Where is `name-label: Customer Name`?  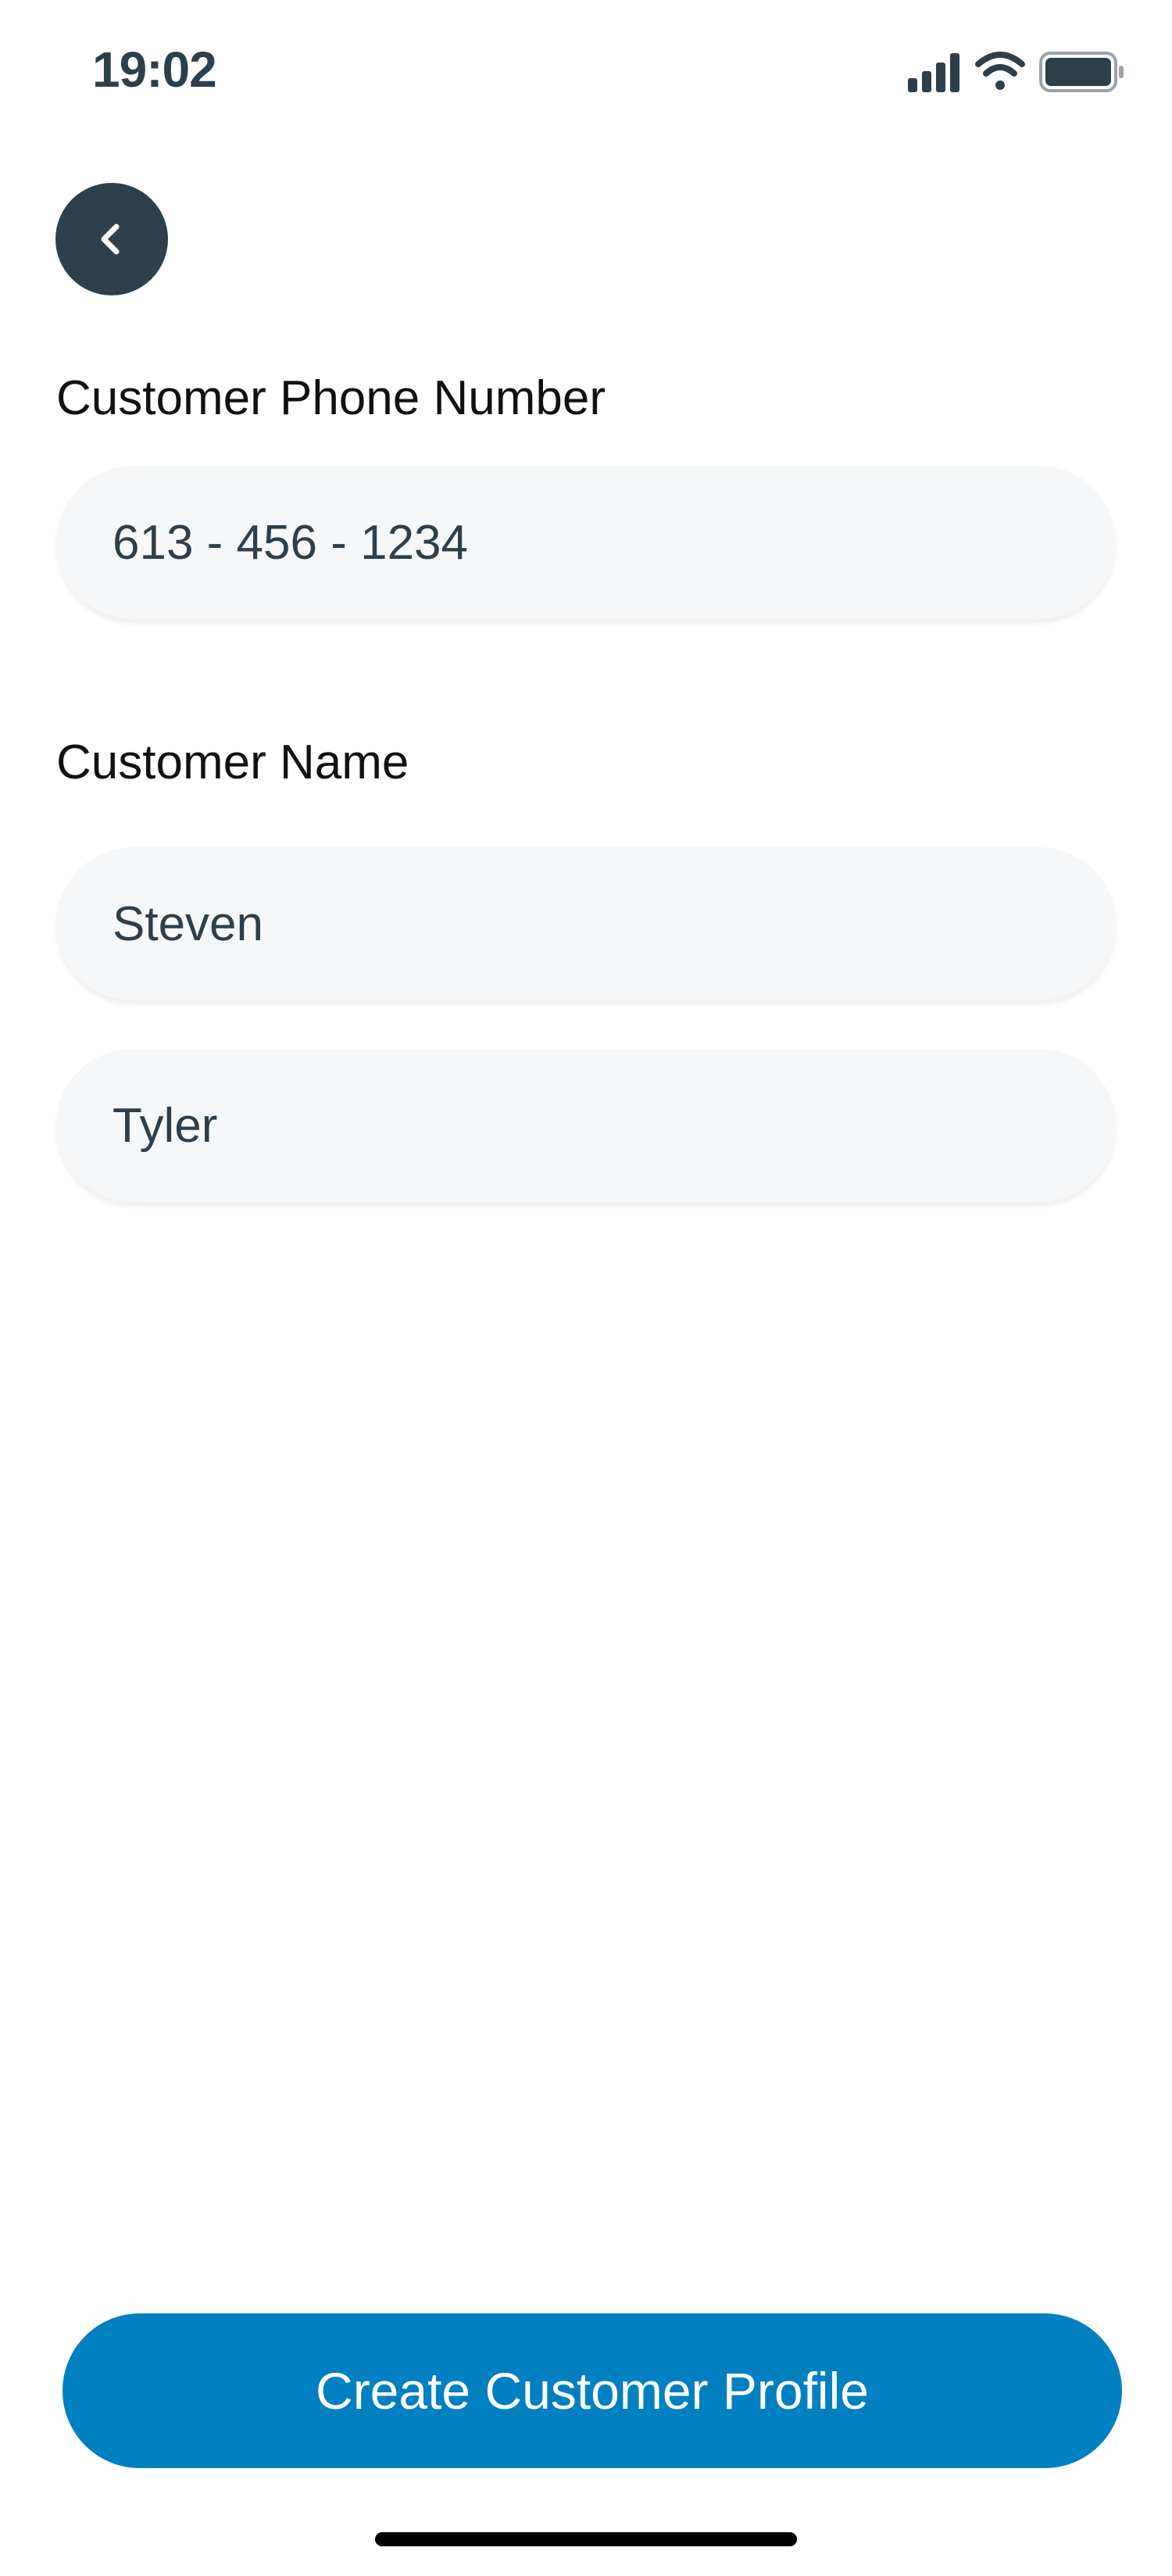
name-label: Customer Name is located at coordinates (232, 762).